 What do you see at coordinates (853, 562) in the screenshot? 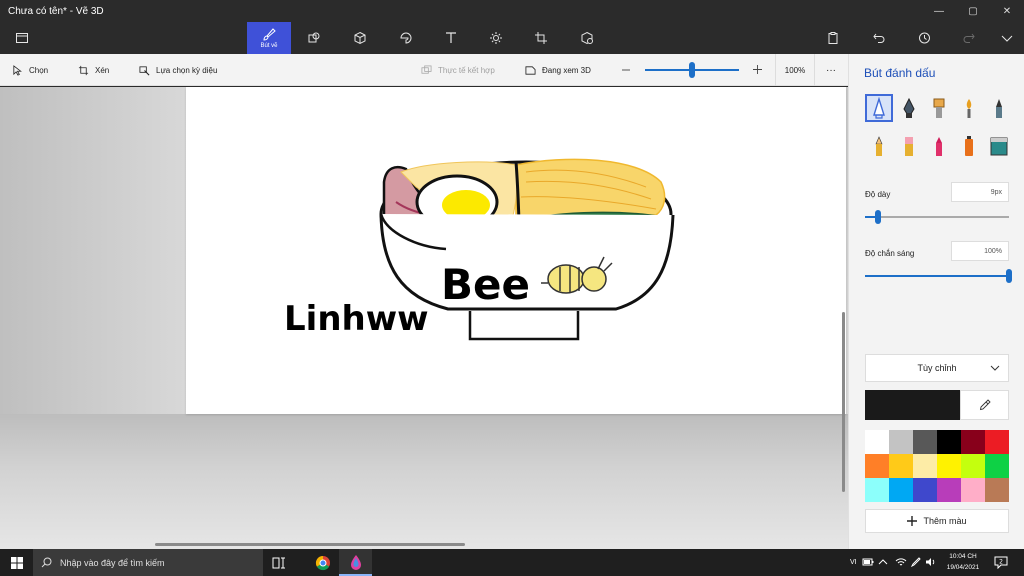
I see `language-indicator: VI` at bounding box center [853, 562].